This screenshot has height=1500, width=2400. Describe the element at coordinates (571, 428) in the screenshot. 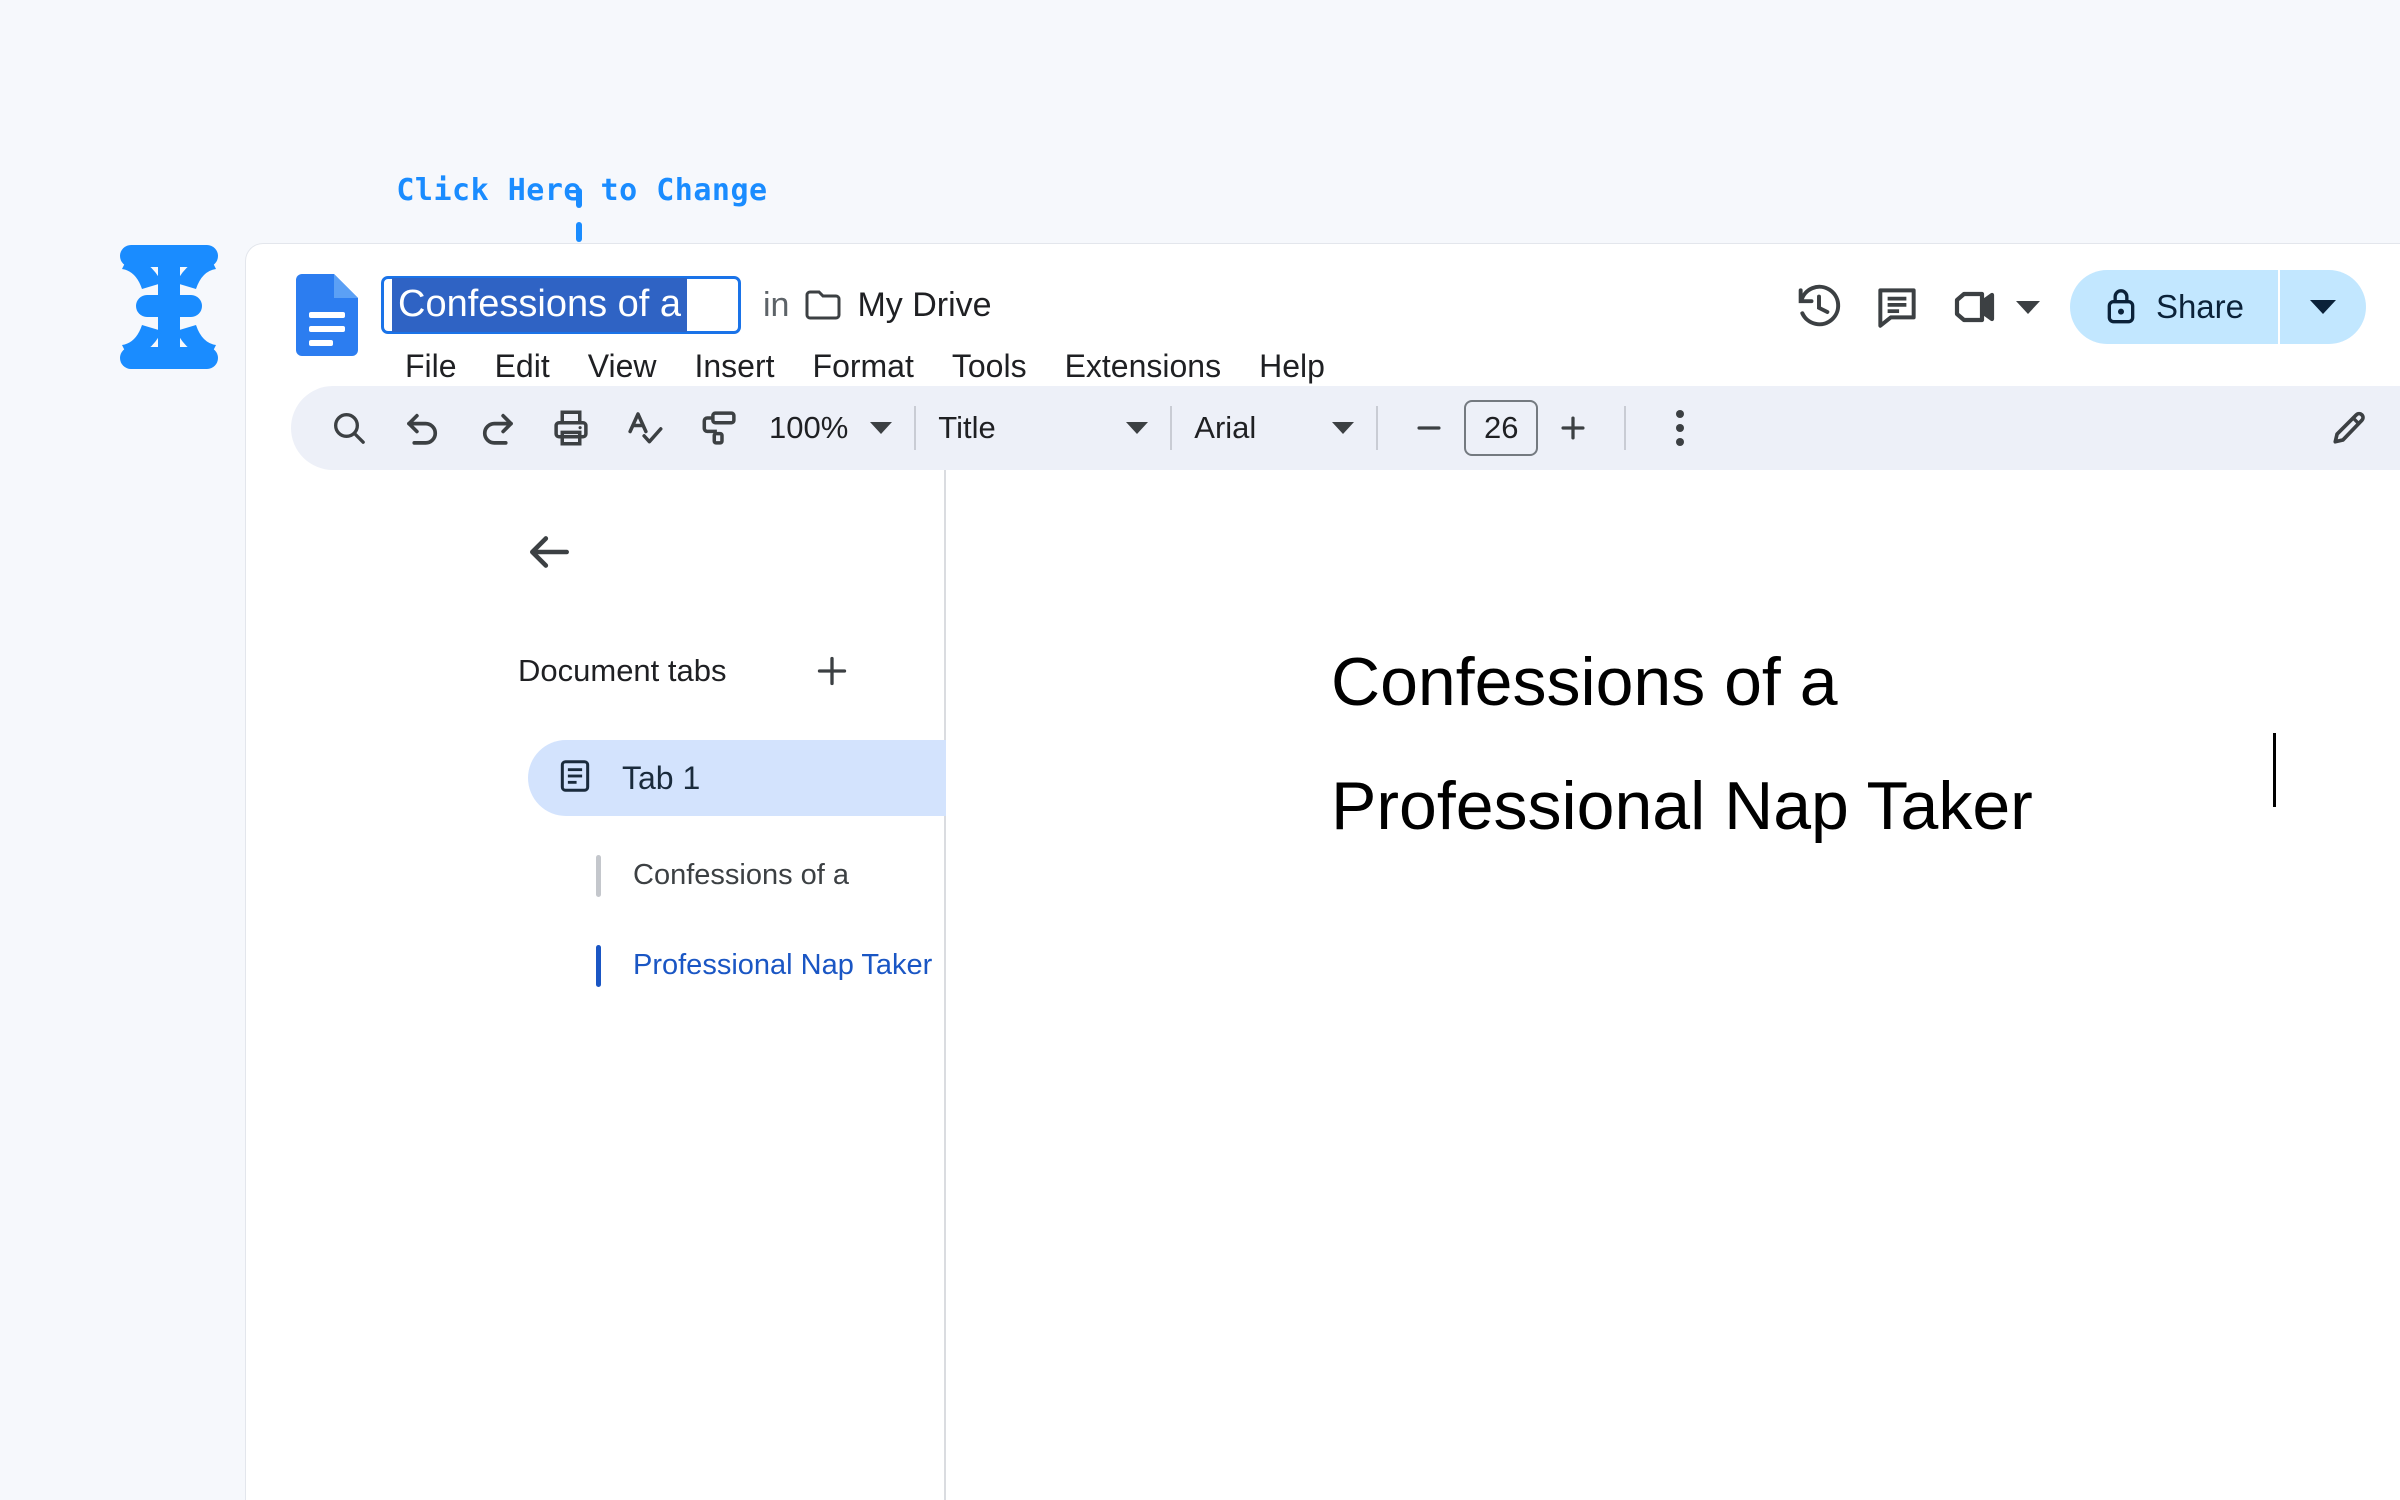

I see `print-icon` at that location.